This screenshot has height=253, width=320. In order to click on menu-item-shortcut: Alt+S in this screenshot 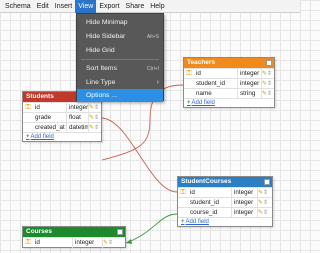, I will do `click(152, 36)`.